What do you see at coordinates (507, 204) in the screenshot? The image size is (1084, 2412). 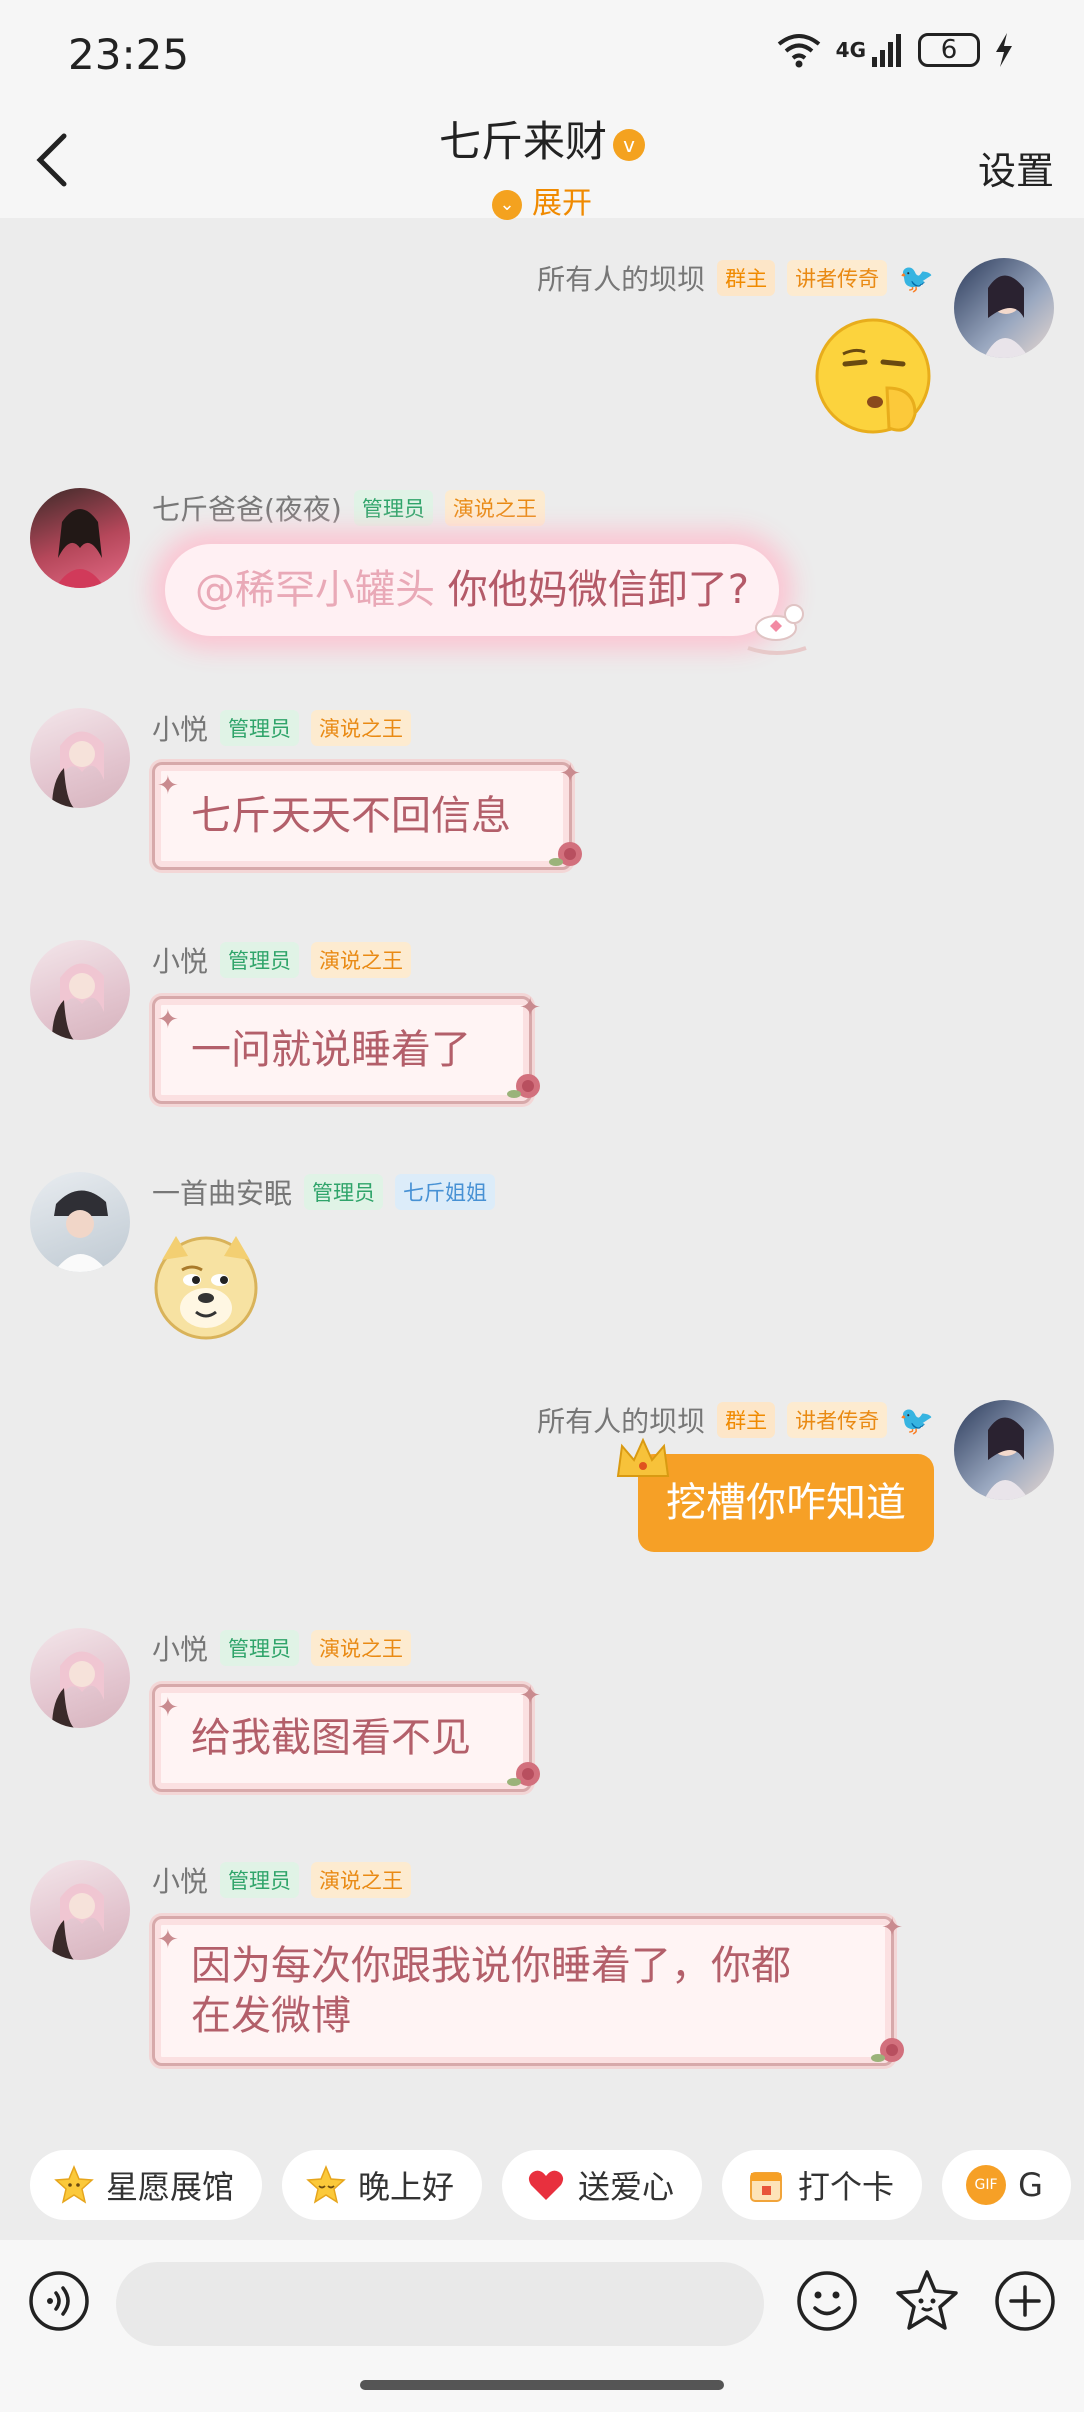 I see `chevron-down-icon: ⌄` at bounding box center [507, 204].